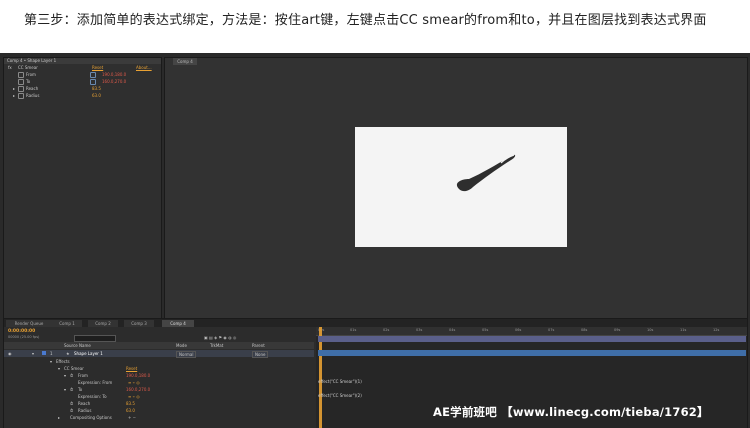  I want to click on compositing-options-row: ▸ Compositing Options + −, so click(159, 417).